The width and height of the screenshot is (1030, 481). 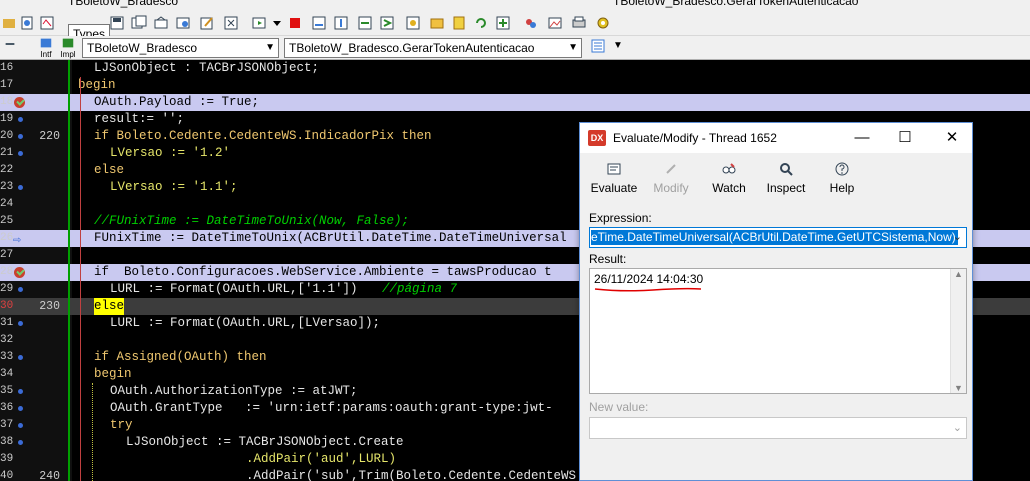 I want to click on evaluate-button: Evaluate, so click(x=614, y=181).